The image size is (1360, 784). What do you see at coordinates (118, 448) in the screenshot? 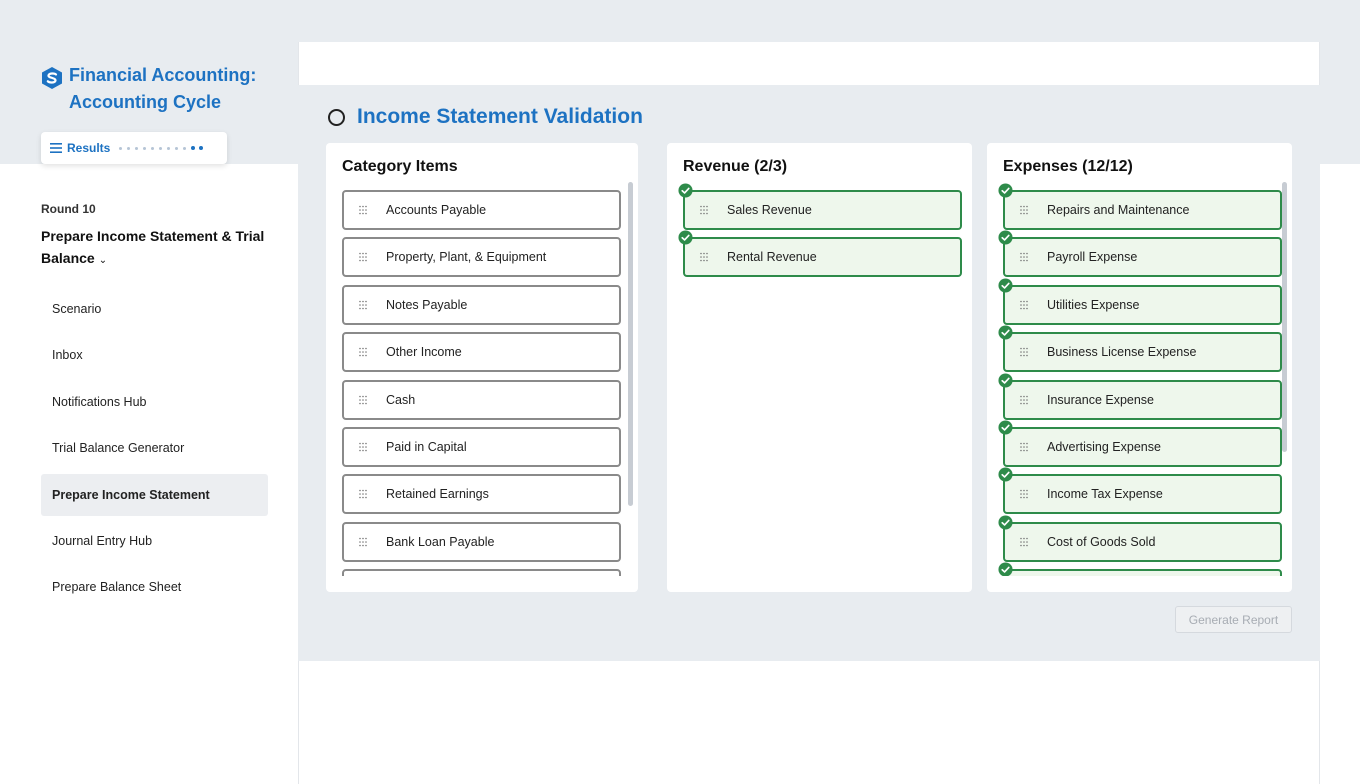
I see `sidebar-item-label: Trial Balance Generator` at bounding box center [118, 448].